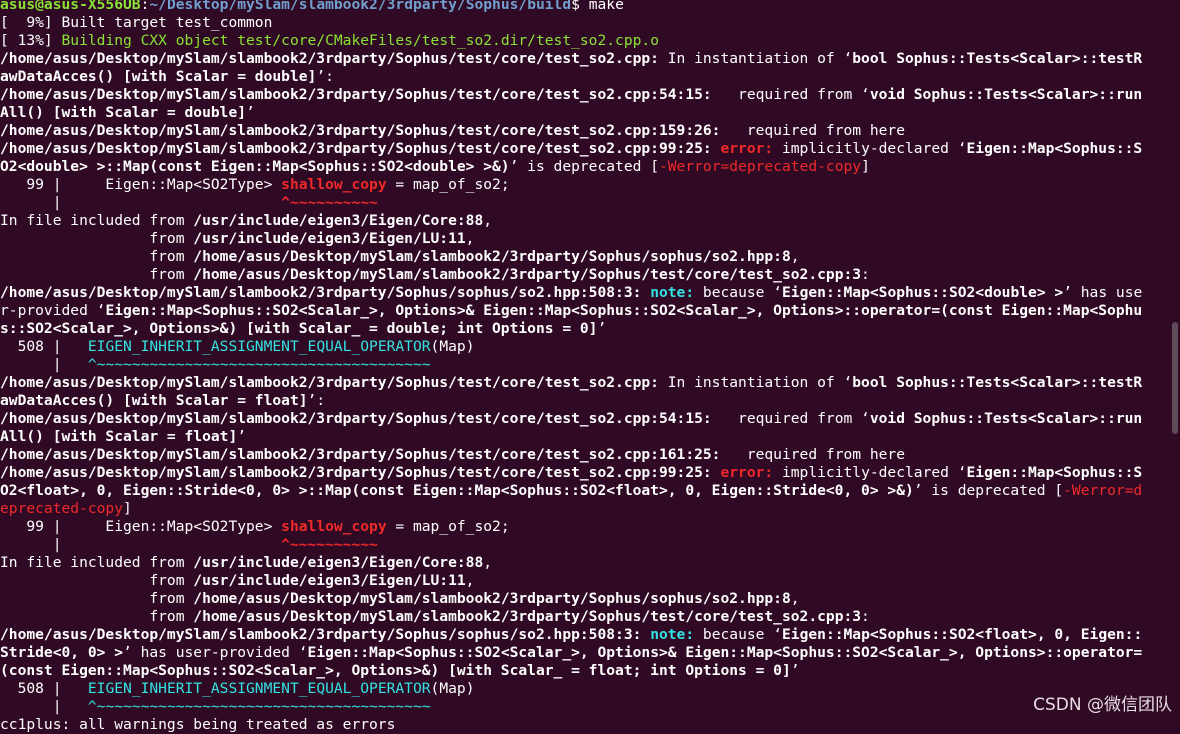 Image resolution: width=1180 pixels, height=734 pixels. Describe the element at coordinates (215, 652) in the screenshot. I see `terminal-text-segment: ’ has user-provided ‘` at that location.